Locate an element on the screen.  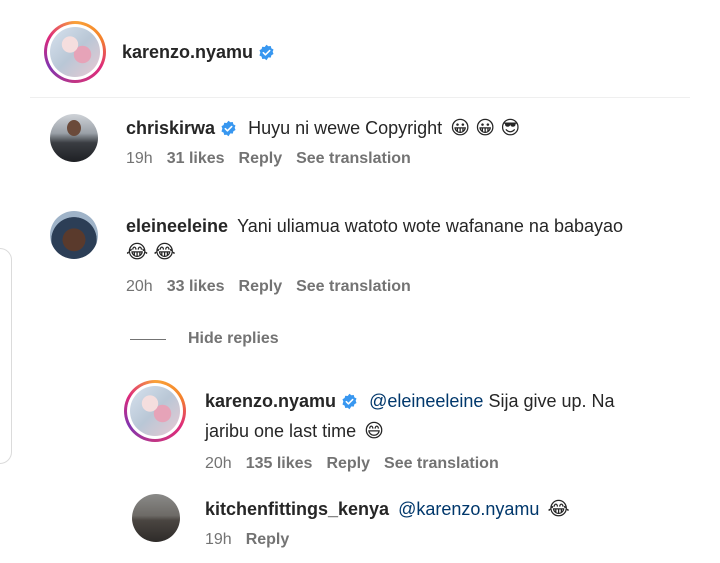
reply-emojis: 😂 is located at coordinates (558, 509).